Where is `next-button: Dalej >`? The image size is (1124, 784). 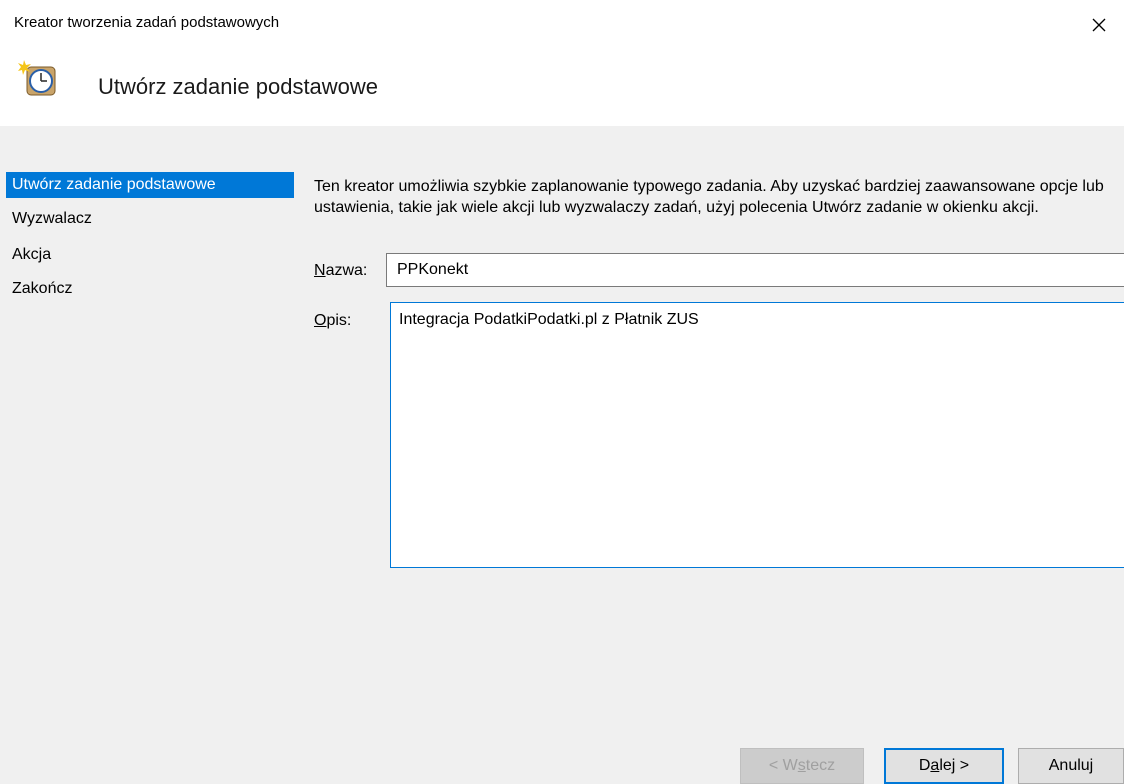
next-button: Dalej > is located at coordinates (944, 766).